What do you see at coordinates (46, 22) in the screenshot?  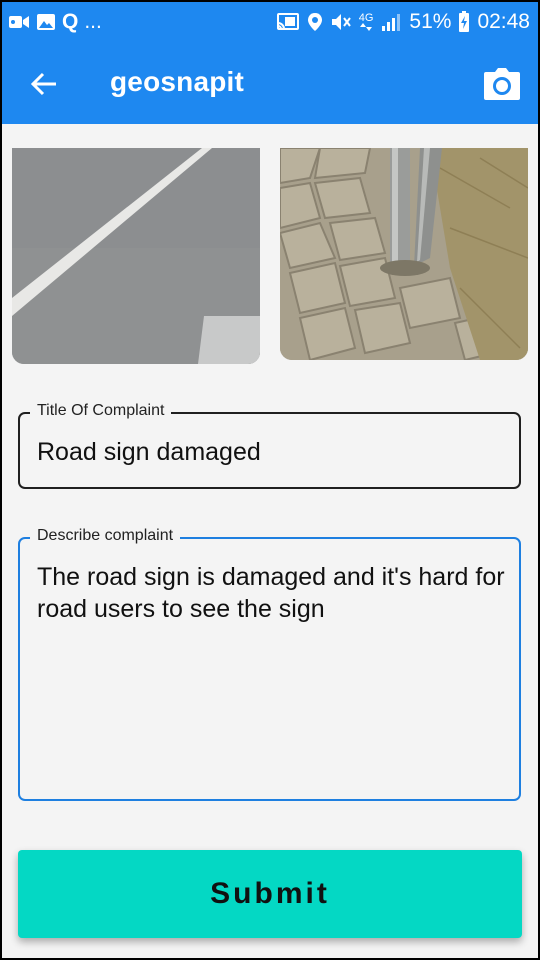 I see `gallery-icon` at bounding box center [46, 22].